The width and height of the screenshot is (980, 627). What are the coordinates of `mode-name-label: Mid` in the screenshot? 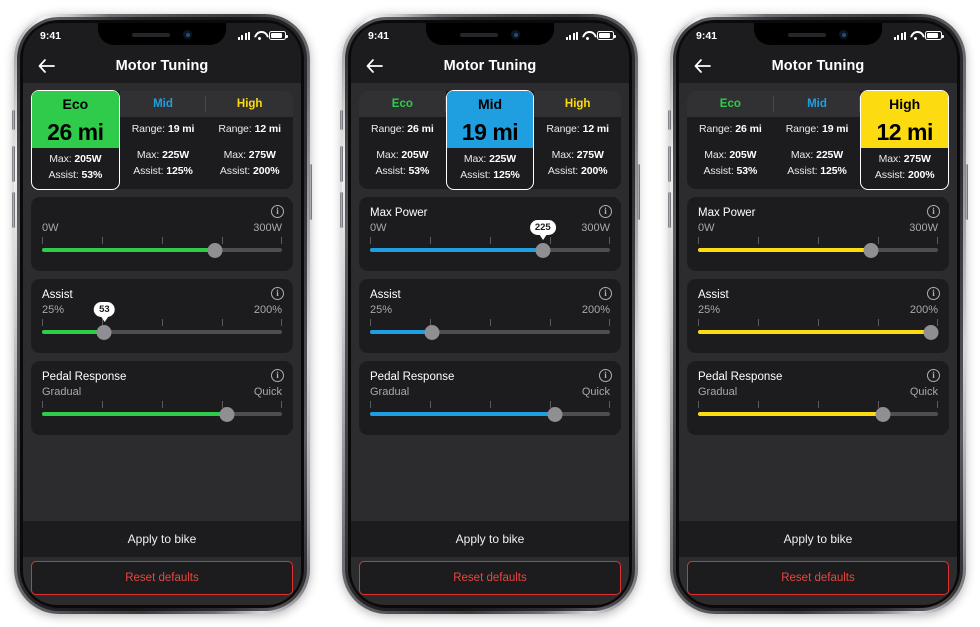 It's located at (817, 103).